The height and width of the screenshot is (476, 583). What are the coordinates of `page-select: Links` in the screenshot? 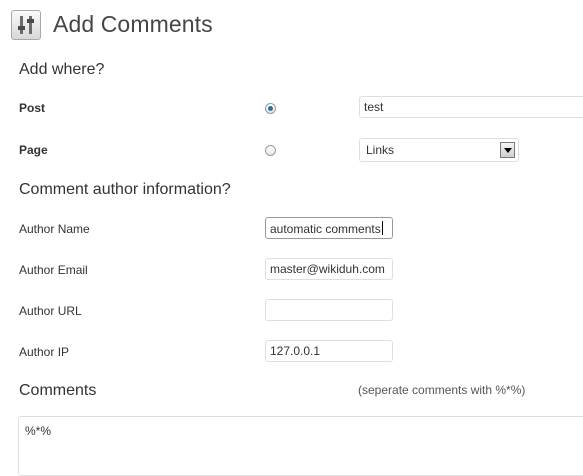 It's located at (439, 150).